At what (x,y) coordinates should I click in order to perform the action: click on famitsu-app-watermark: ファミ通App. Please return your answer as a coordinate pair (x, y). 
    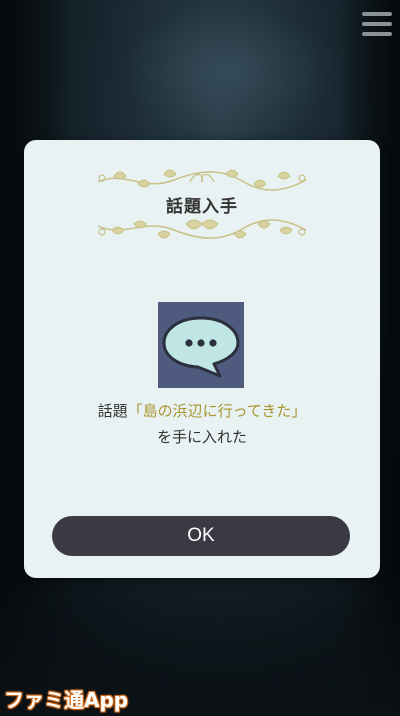
    Looking at the image, I should click on (66, 700).